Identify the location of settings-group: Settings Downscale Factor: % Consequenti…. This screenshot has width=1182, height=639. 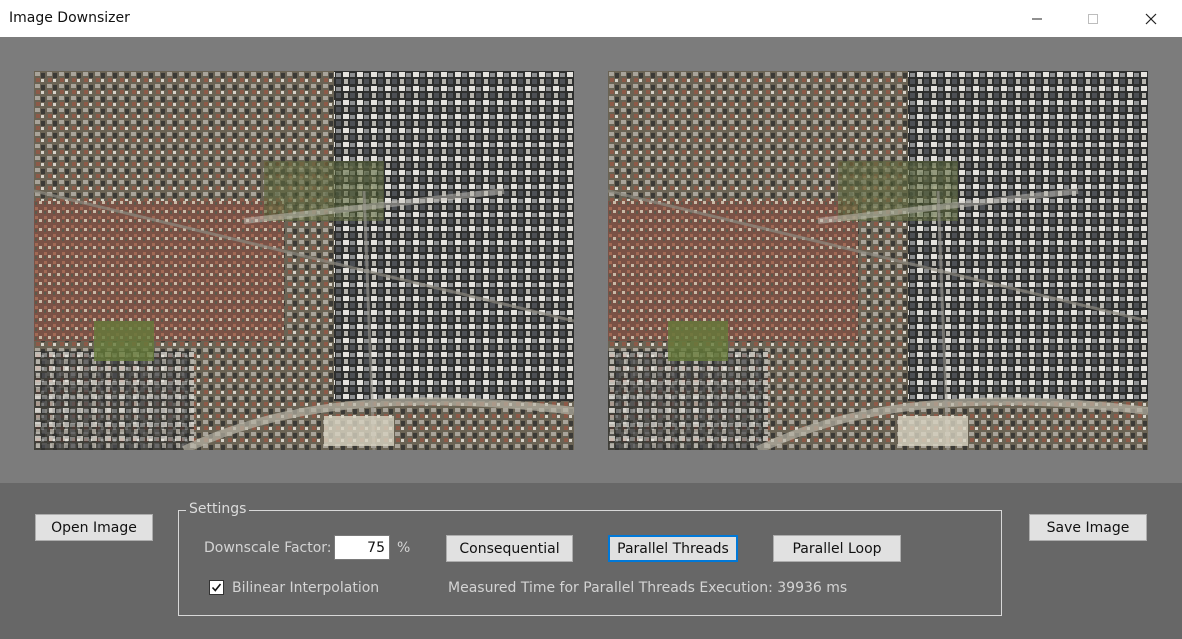
(590, 558).